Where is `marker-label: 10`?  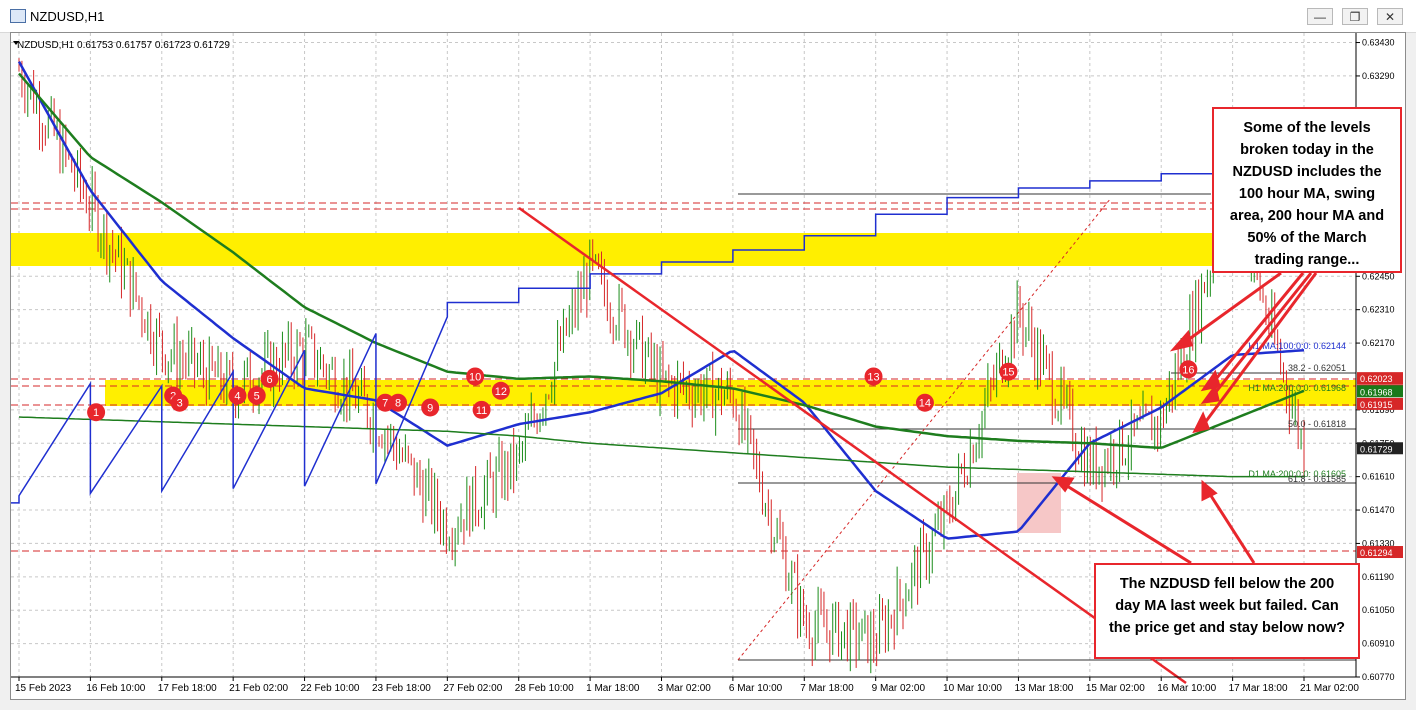
marker-label: 10 is located at coordinates (475, 377).